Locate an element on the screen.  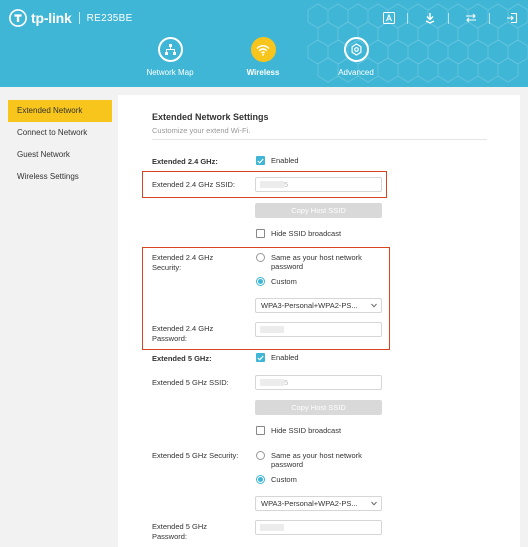
band5-same-as-host-radio: Same as your host network password is located at coordinates (309, 460).